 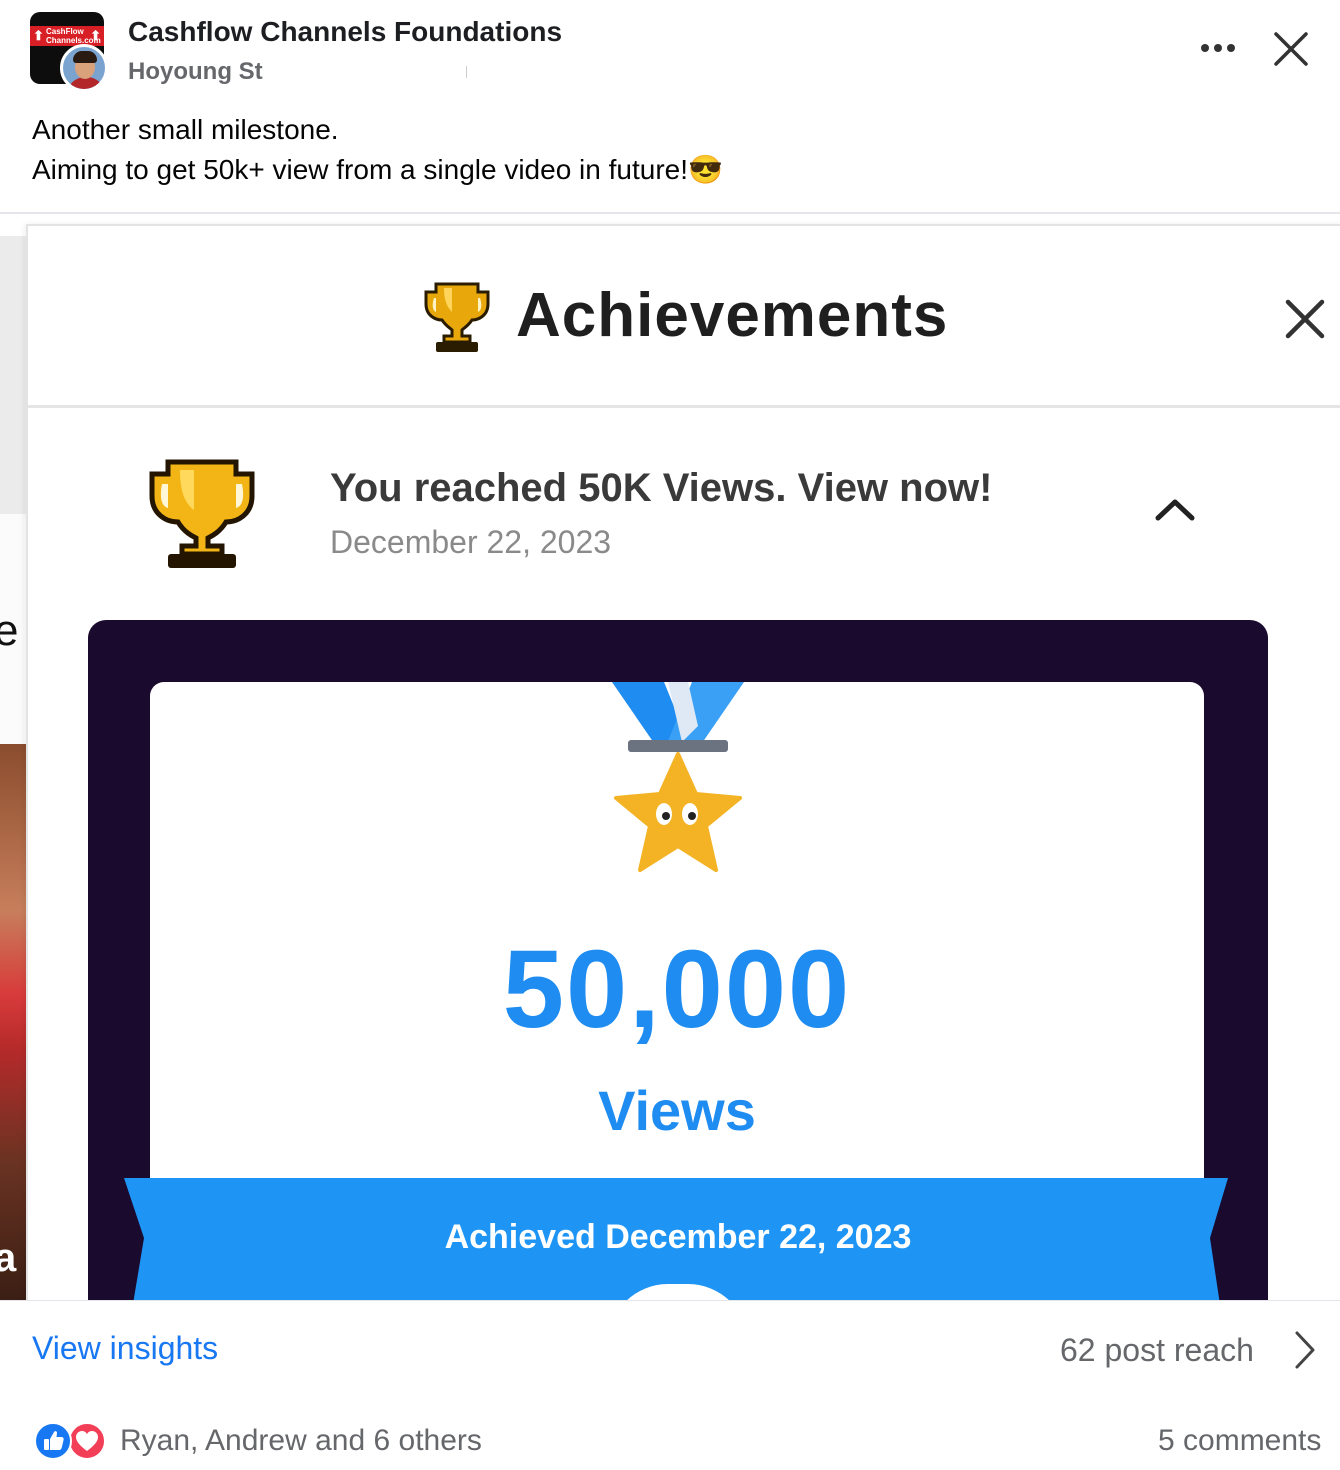 I want to click on chevron-up-icon, so click(x=1175, y=509).